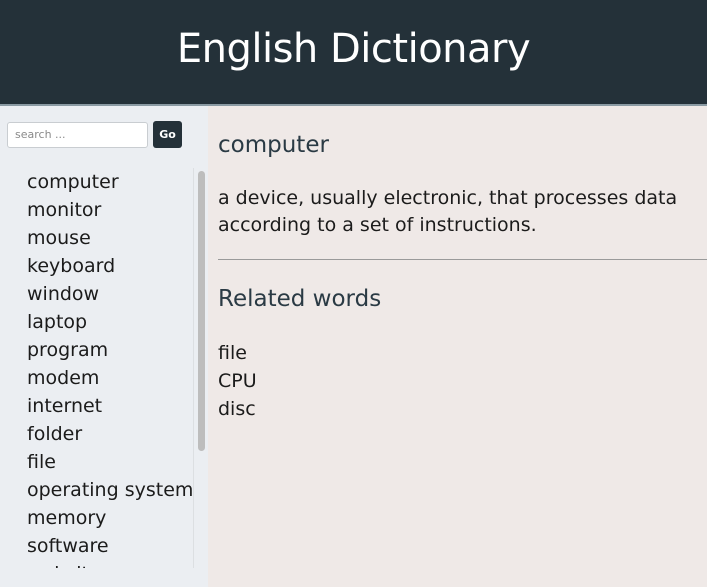  Describe the element at coordinates (117, 238) in the screenshot. I see `word-list-item: mouse` at that location.